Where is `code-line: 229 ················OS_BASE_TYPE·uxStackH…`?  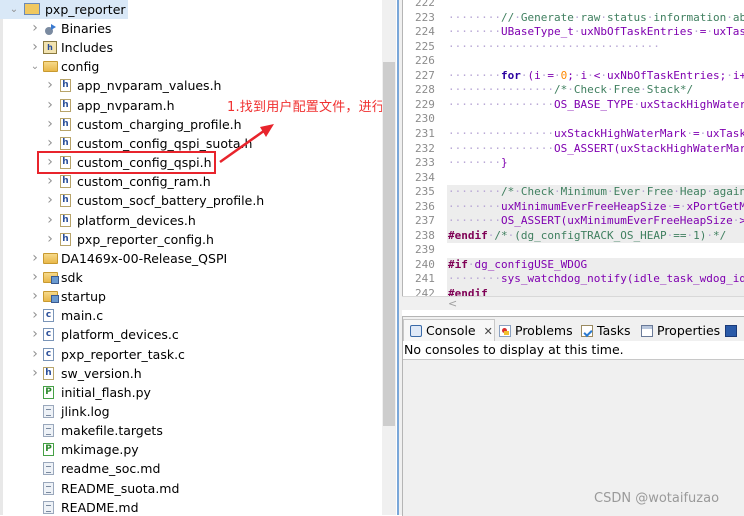 code-line: 229 ················OS_BASE_TYPE·uxStackH… is located at coordinates (573, 105).